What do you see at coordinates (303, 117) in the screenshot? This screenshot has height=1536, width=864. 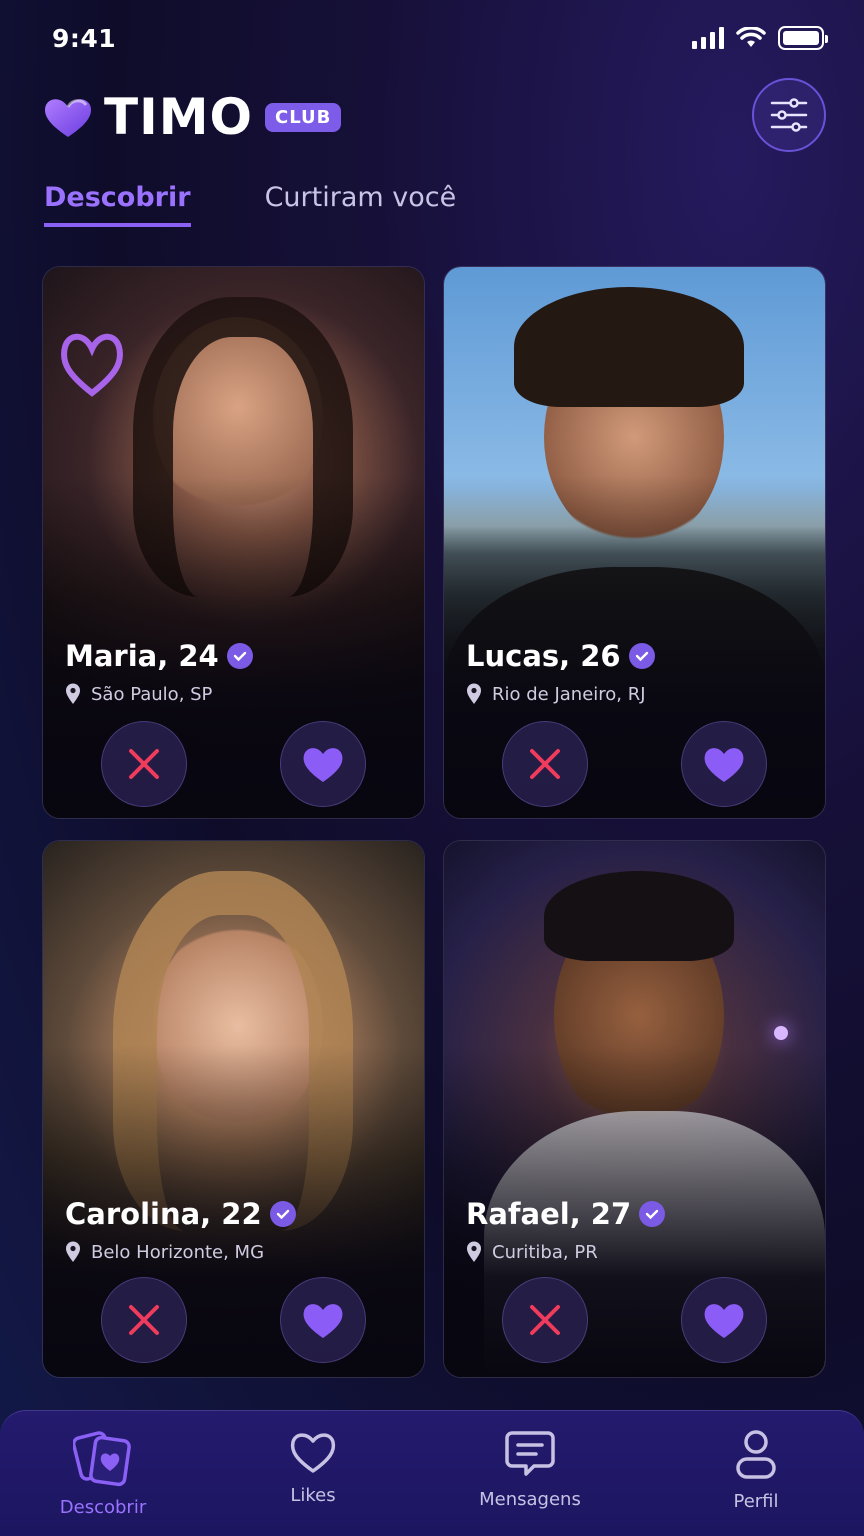 I see `club-badge: CLUB` at bounding box center [303, 117].